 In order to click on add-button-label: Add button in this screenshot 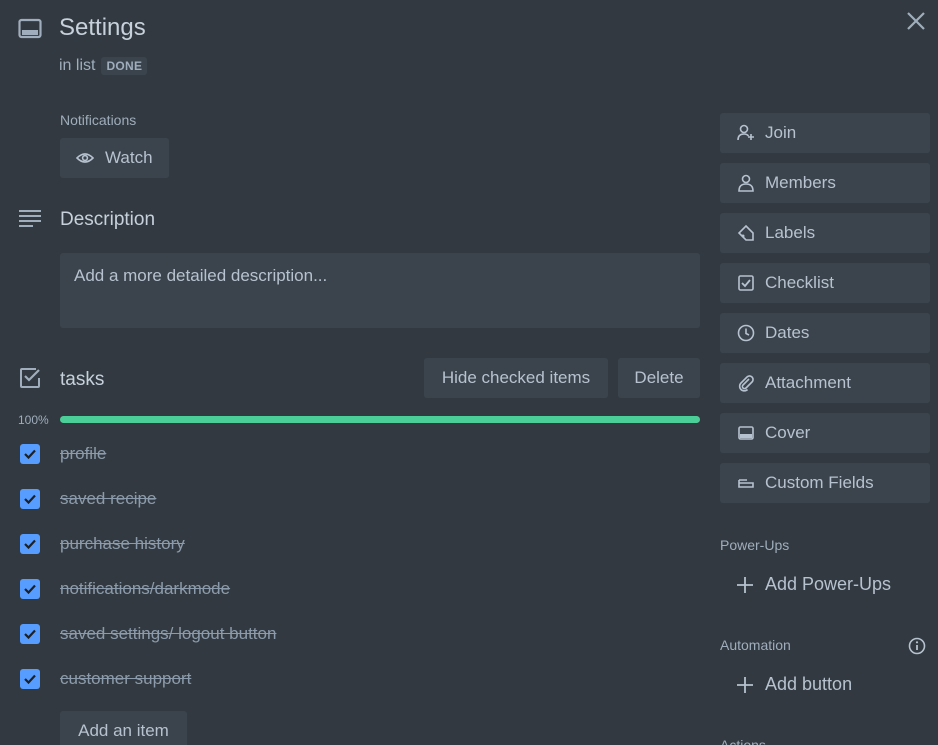, I will do `click(809, 684)`.